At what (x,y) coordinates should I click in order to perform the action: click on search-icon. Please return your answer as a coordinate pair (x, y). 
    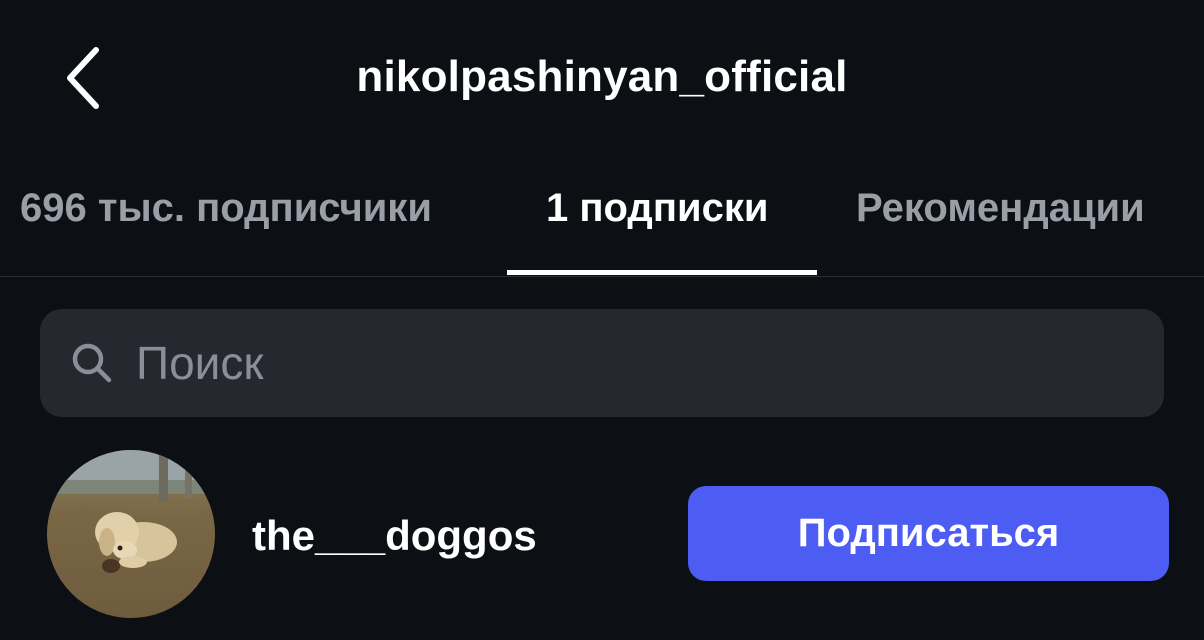
    Looking at the image, I should click on (92, 363).